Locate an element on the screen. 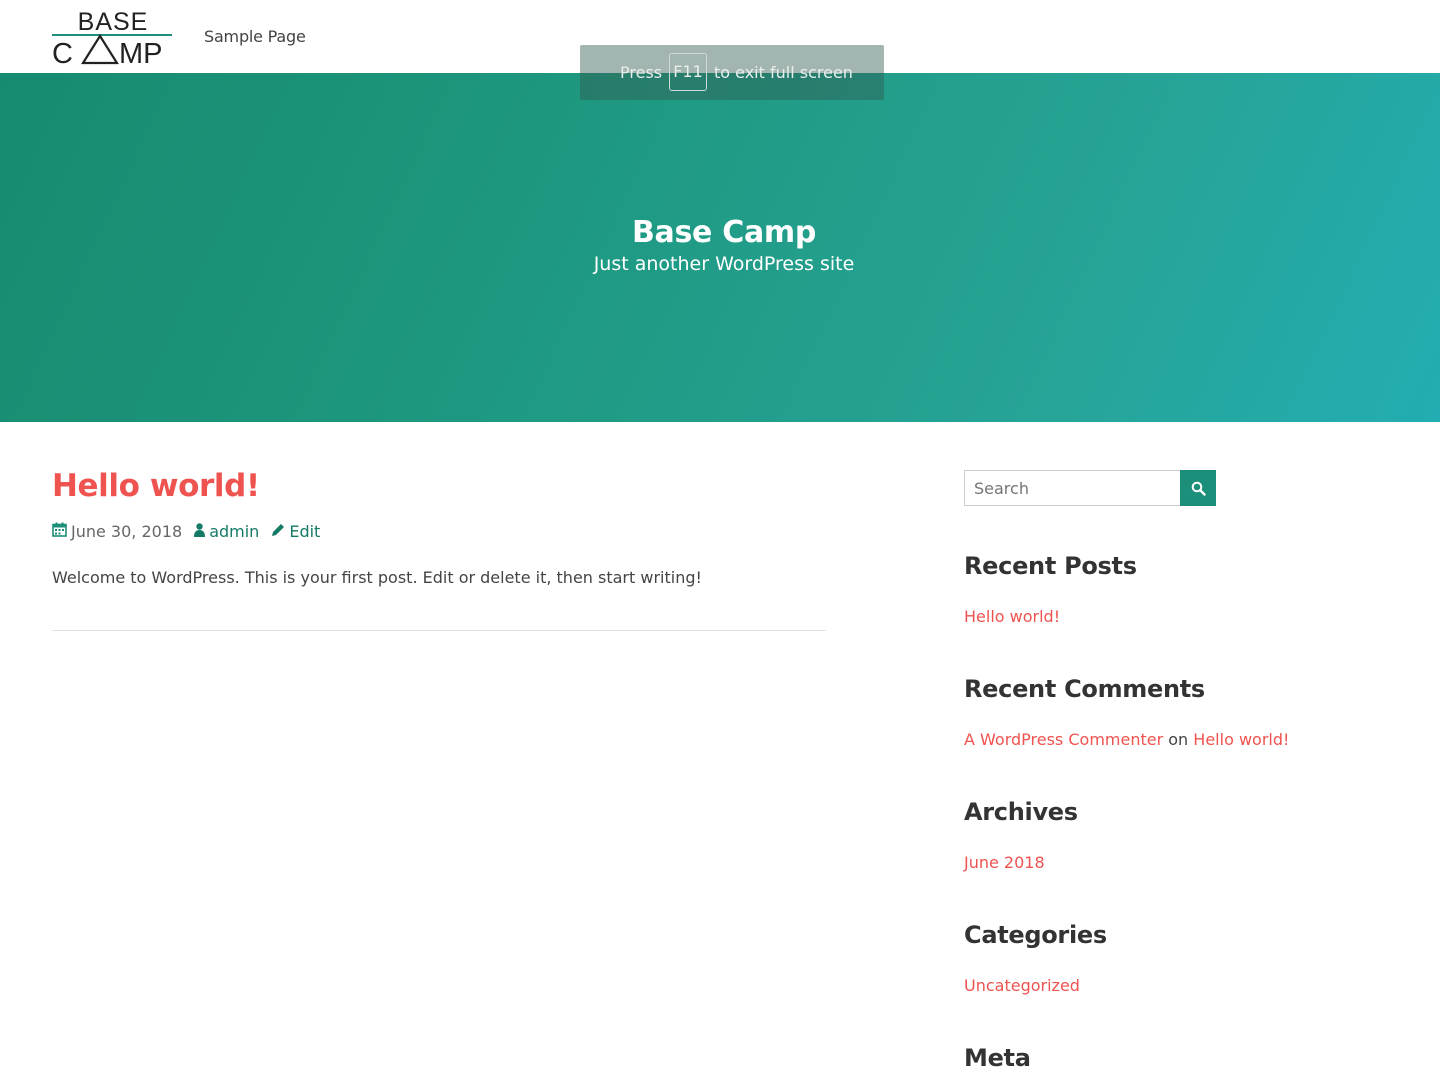 This screenshot has height=1080, width=1440. svg-text: BASE is located at coordinates (113, 22).